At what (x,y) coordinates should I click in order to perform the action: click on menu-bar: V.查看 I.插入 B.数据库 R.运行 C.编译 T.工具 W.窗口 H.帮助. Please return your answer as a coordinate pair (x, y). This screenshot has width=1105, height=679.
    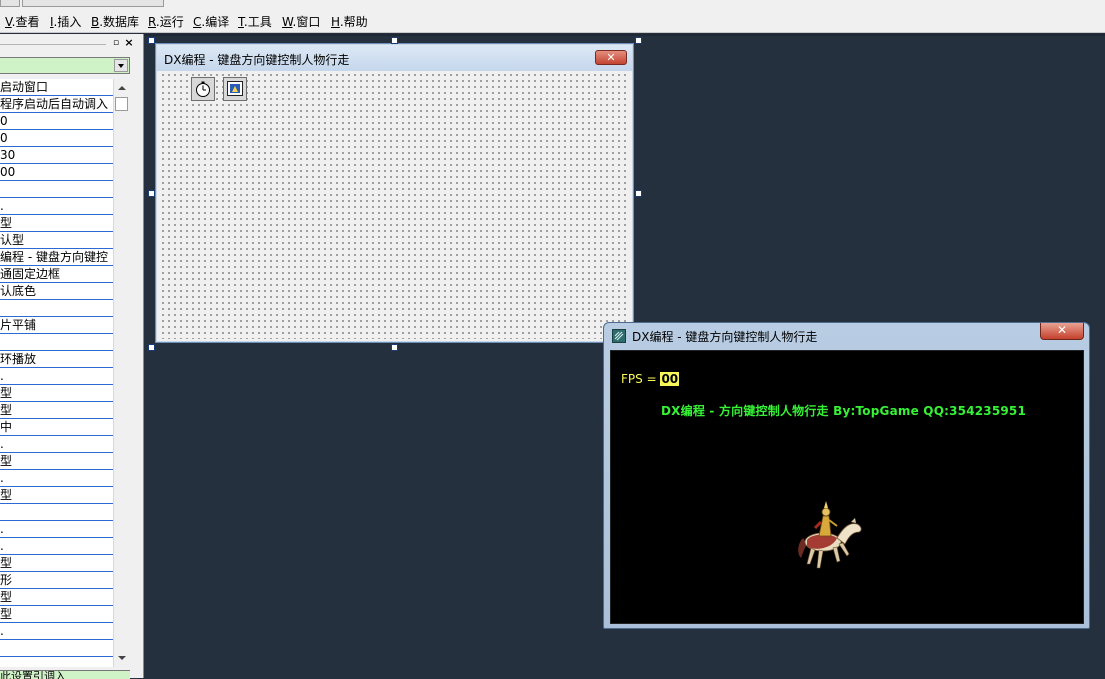
    Looking at the image, I should click on (552, 20).